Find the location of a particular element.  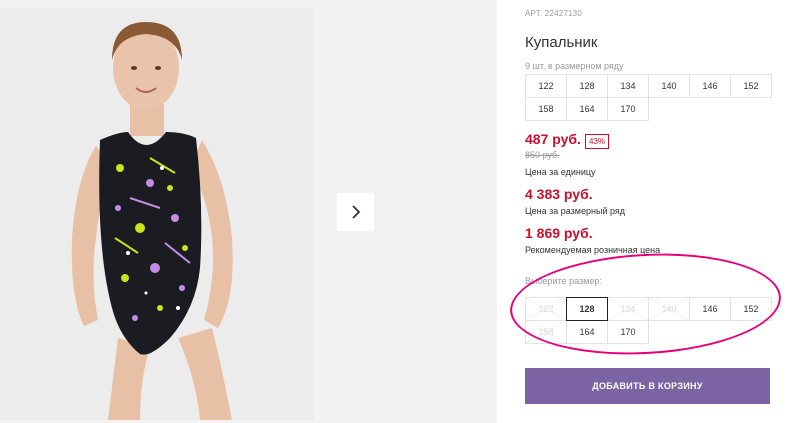

pack-size-cell: 158 is located at coordinates (546, 109).